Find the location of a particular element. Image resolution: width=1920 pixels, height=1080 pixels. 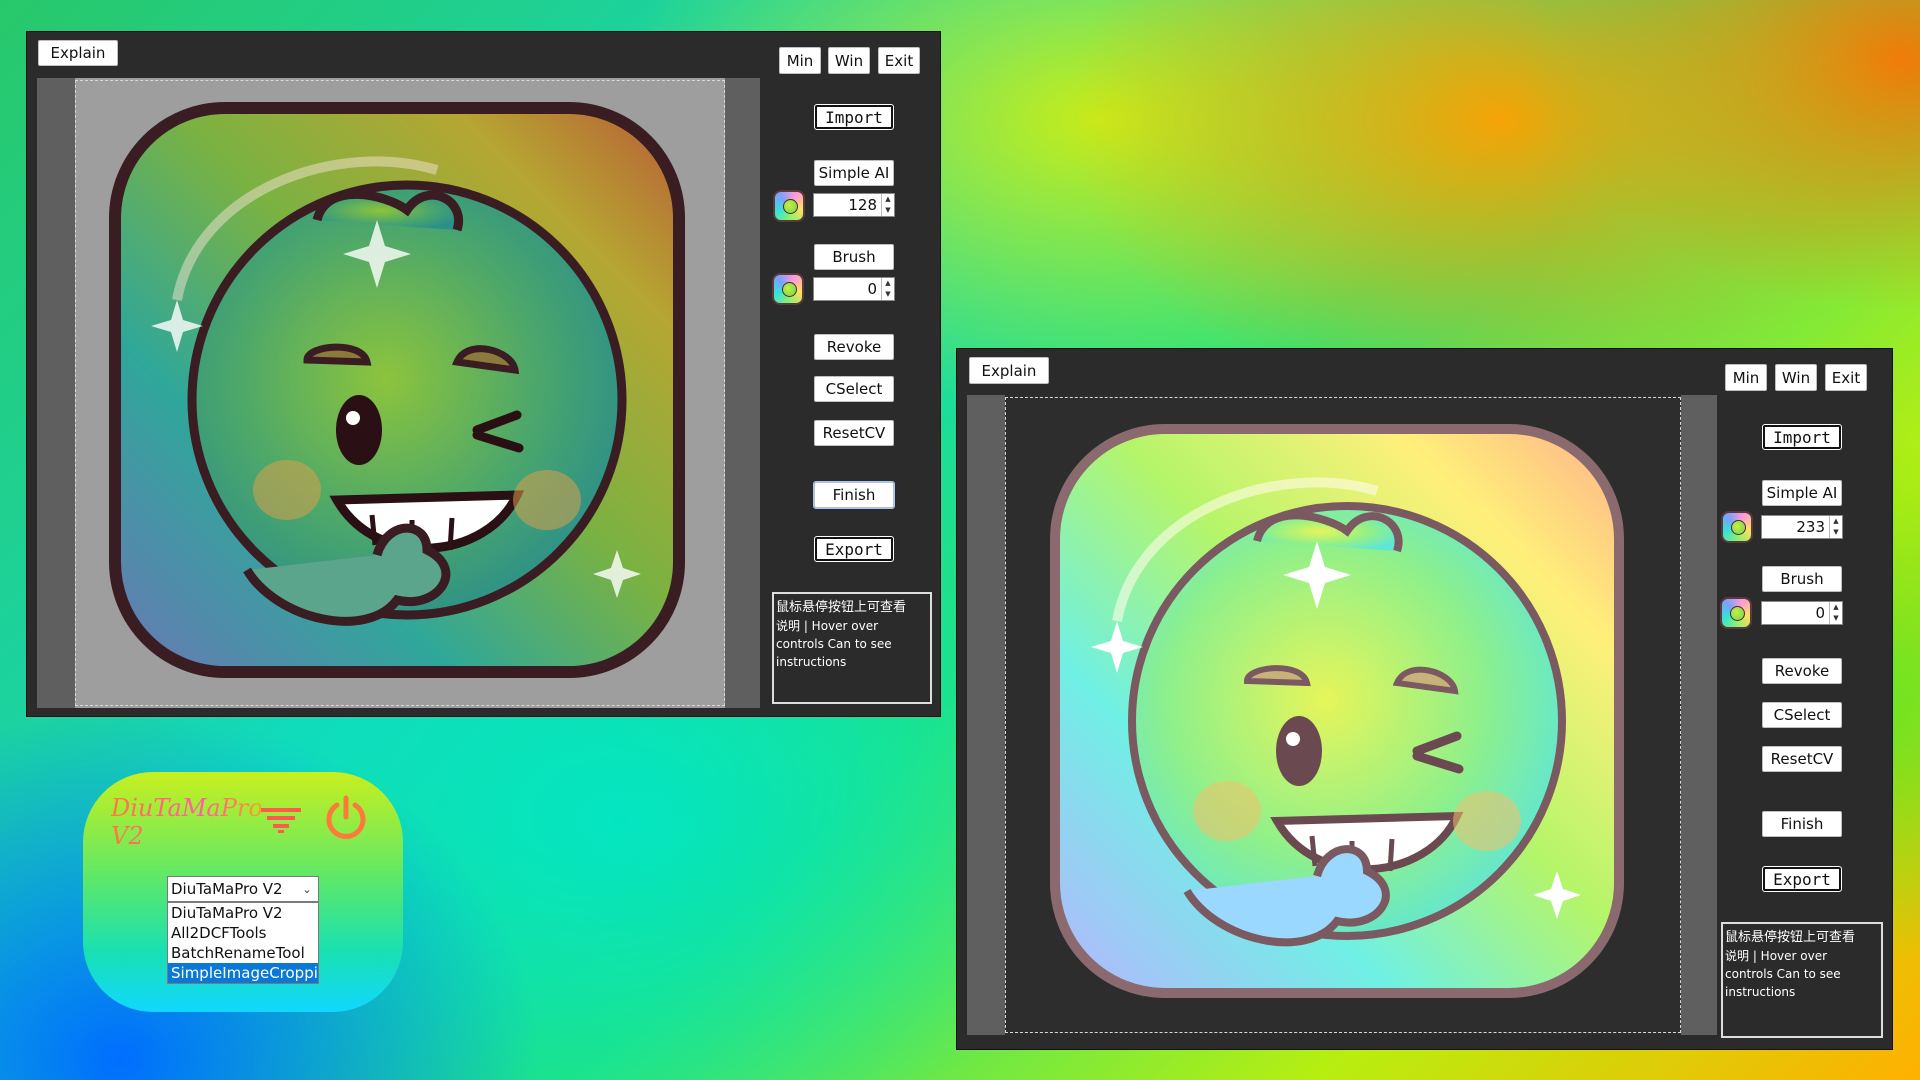

simple-ai-threshold-input: 233 ▲ ▼ is located at coordinates (1802, 527).